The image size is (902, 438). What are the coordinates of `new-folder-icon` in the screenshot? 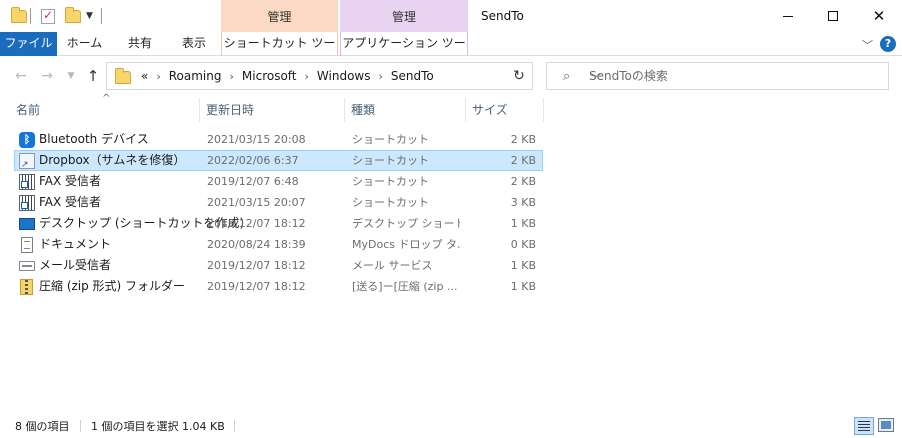 It's located at (73, 16).